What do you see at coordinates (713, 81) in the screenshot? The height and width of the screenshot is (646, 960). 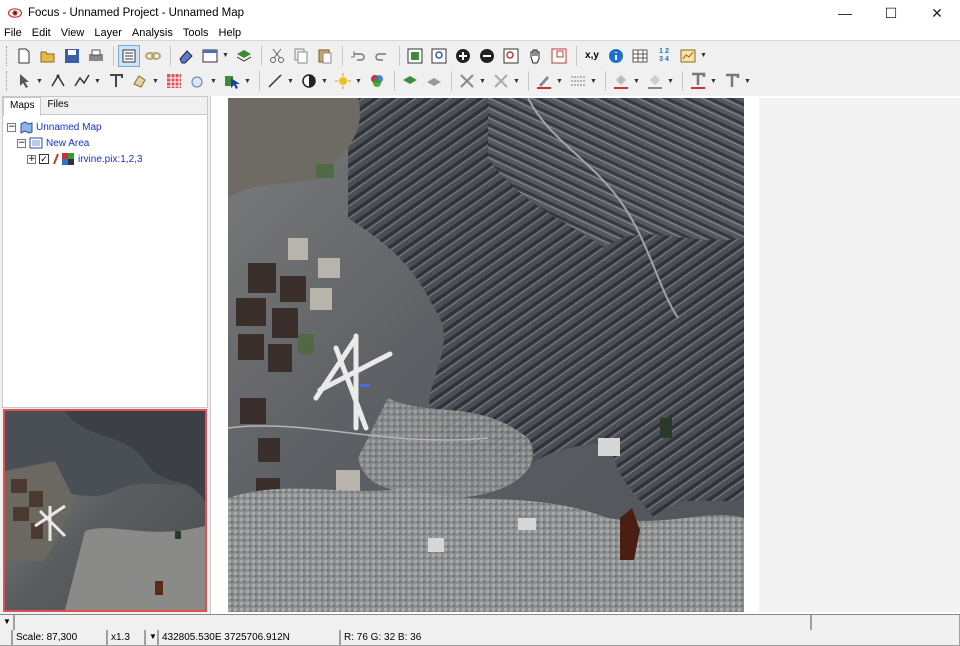 I see `font-color-dropdown: ▼` at bounding box center [713, 81].